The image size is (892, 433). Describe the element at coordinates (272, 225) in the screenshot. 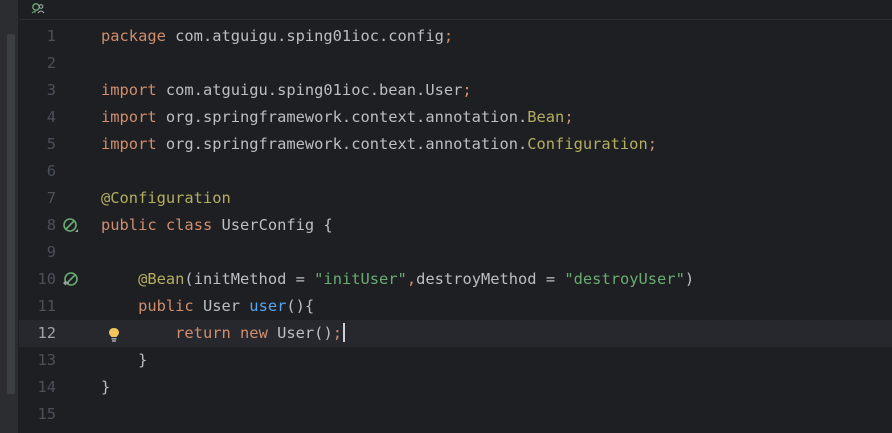

I see `code-token: UserConfig {` at that location.